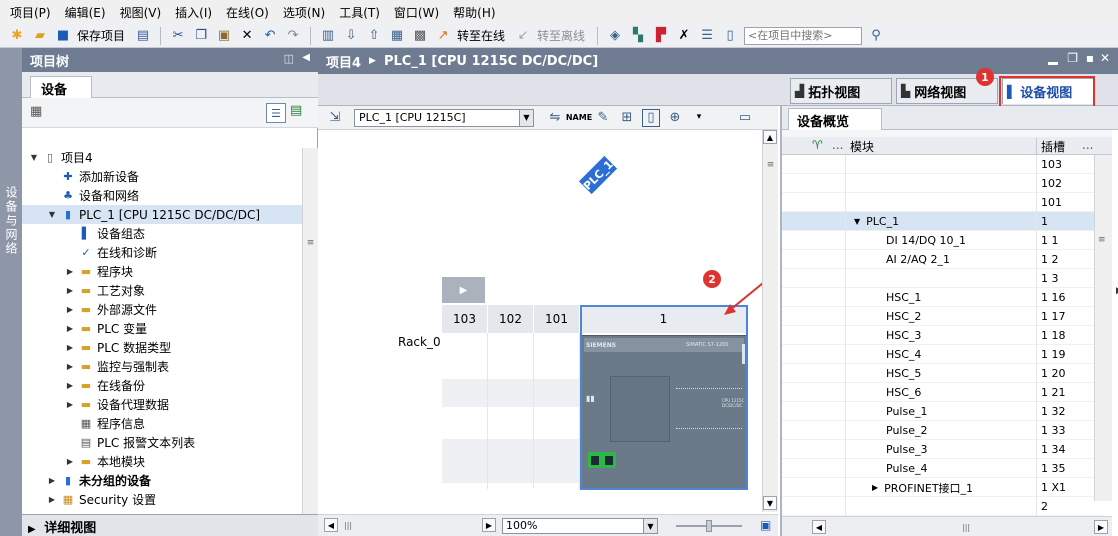 The image size is (1118, 536). I want to click on float-icon: ▪, so click(1090, 58).